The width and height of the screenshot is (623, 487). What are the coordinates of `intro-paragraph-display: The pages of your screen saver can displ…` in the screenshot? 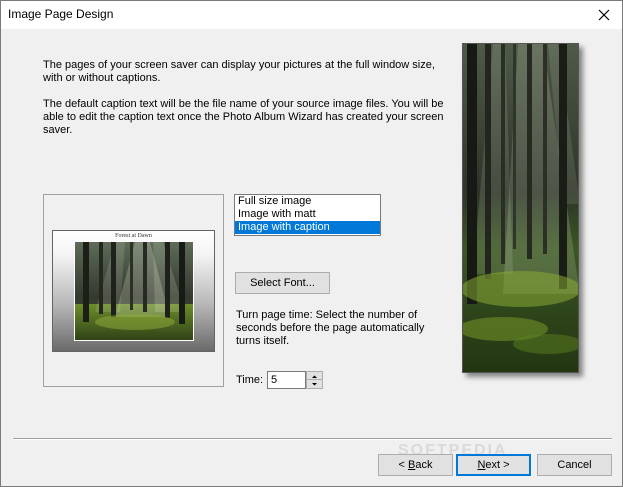 It's located at (239, 71).